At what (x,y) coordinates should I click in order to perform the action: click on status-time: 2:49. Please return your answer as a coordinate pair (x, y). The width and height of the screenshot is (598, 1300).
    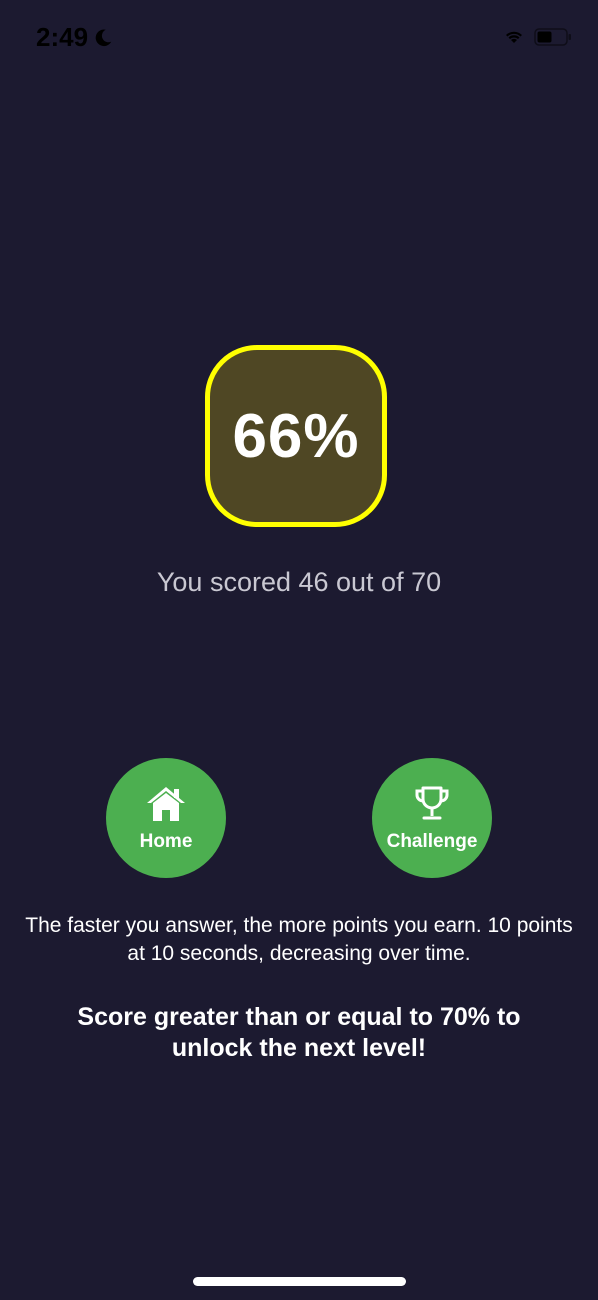
    Looking at the image, I should click on (75, 37).